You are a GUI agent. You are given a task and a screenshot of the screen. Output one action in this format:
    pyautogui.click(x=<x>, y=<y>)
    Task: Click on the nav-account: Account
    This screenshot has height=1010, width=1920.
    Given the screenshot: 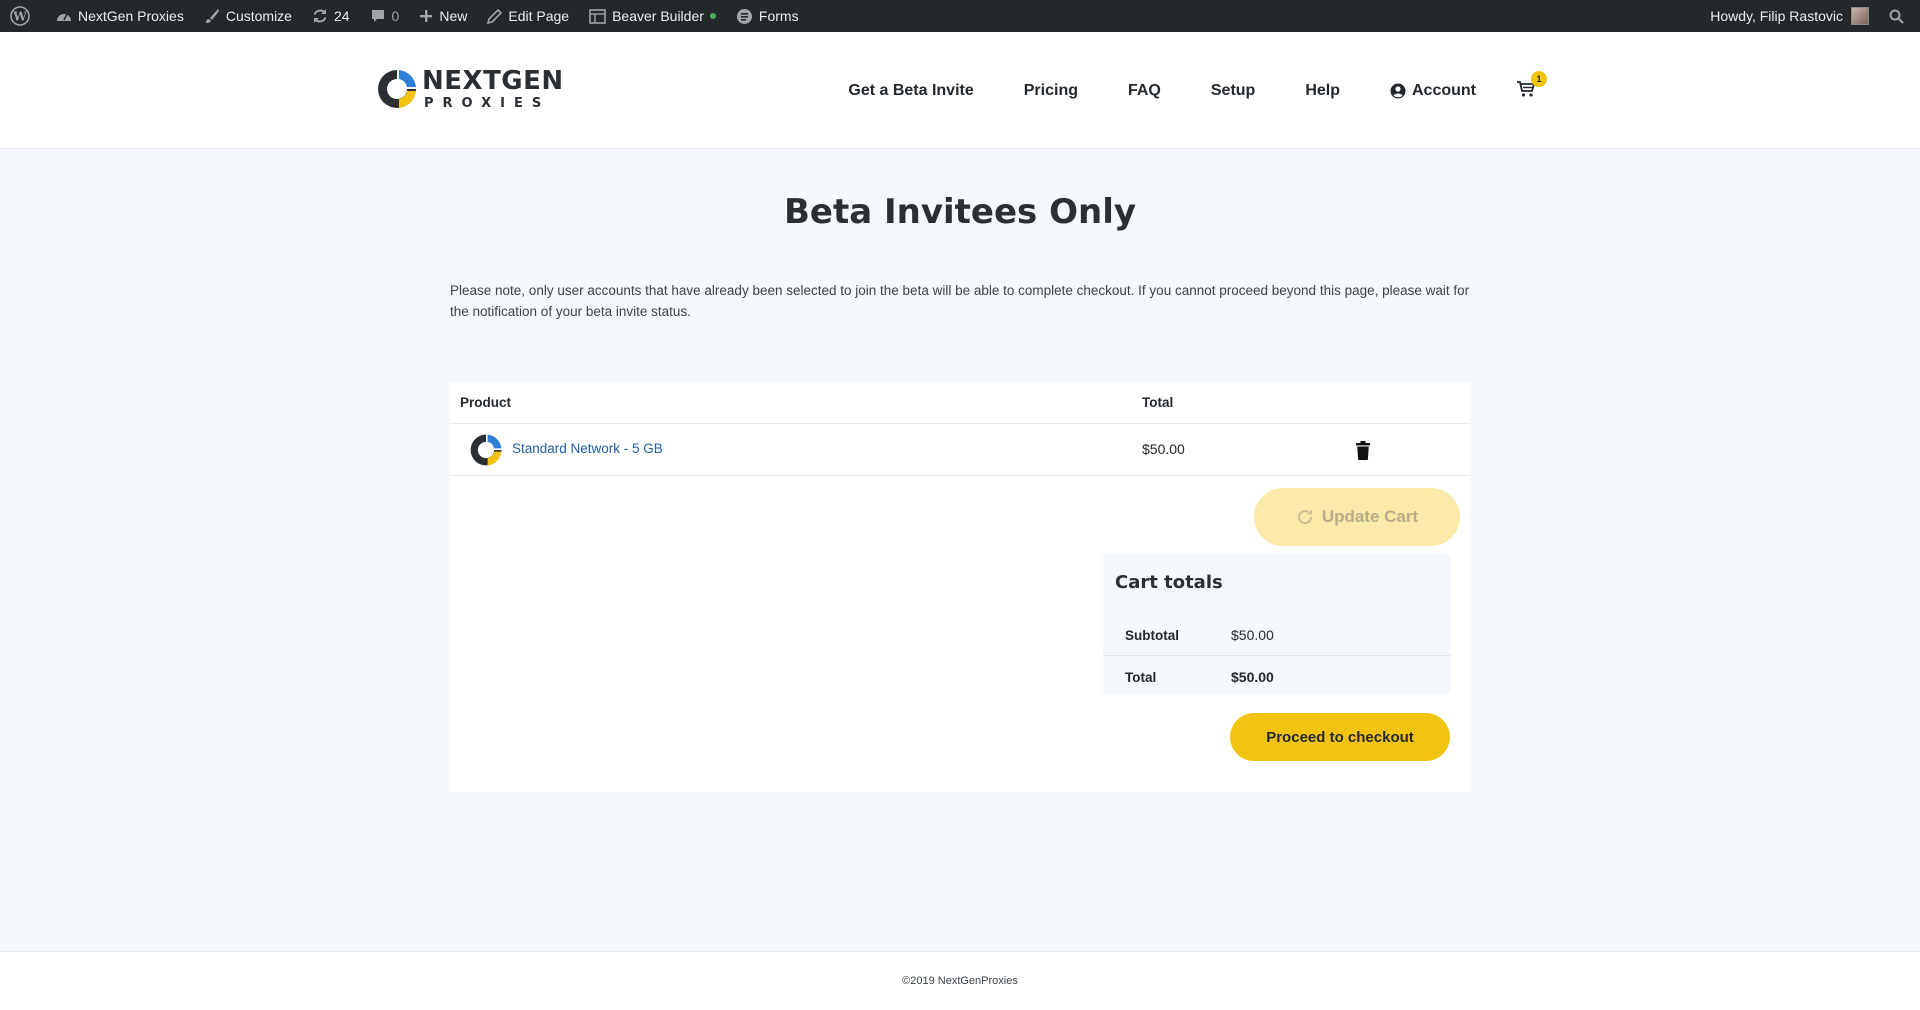 What is the action you would take?
    pyautogui.click(x=1433, y=91)
    